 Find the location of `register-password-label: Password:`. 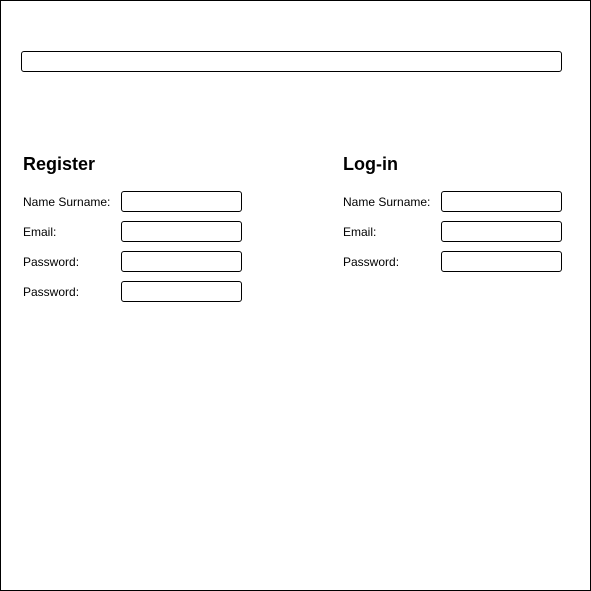

register-password-label: Password: is located at coordinates (51, 262).